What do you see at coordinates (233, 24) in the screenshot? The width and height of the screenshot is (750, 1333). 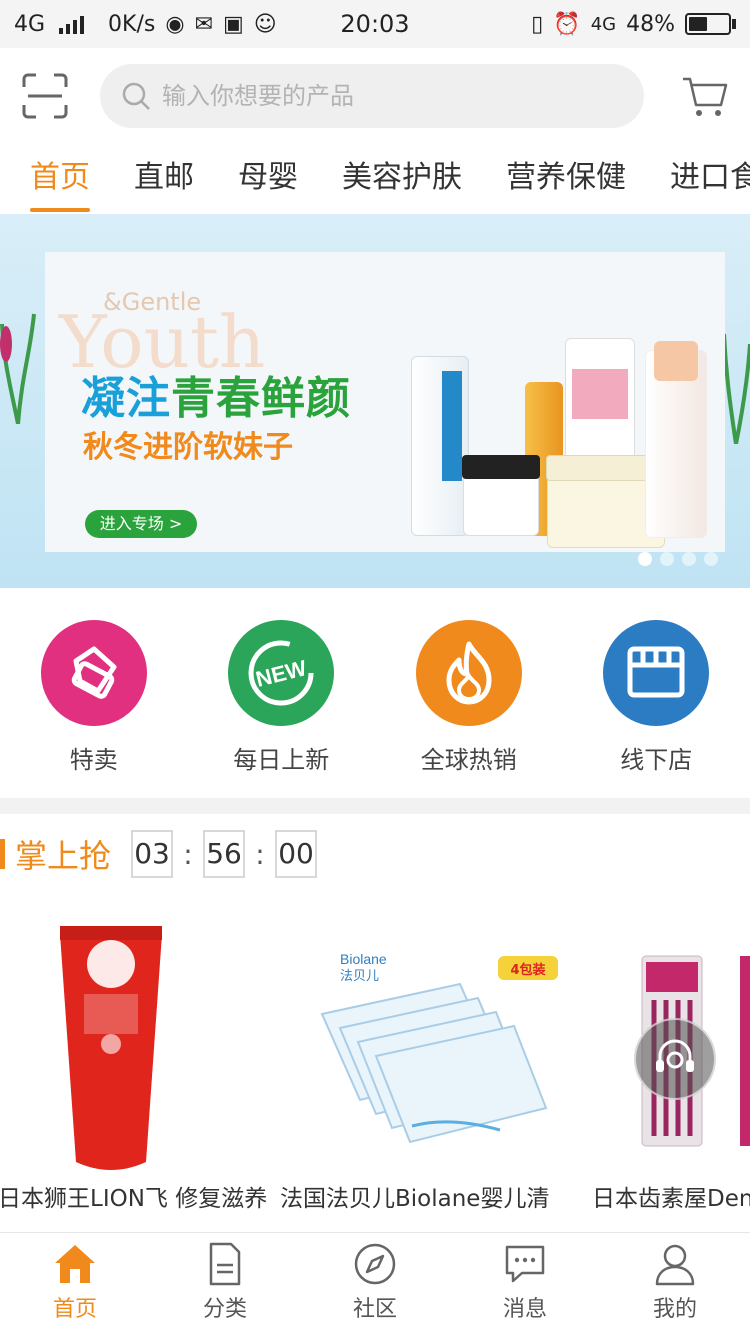 I see `pay-icon: ▣` at bounding box center [233, 24].